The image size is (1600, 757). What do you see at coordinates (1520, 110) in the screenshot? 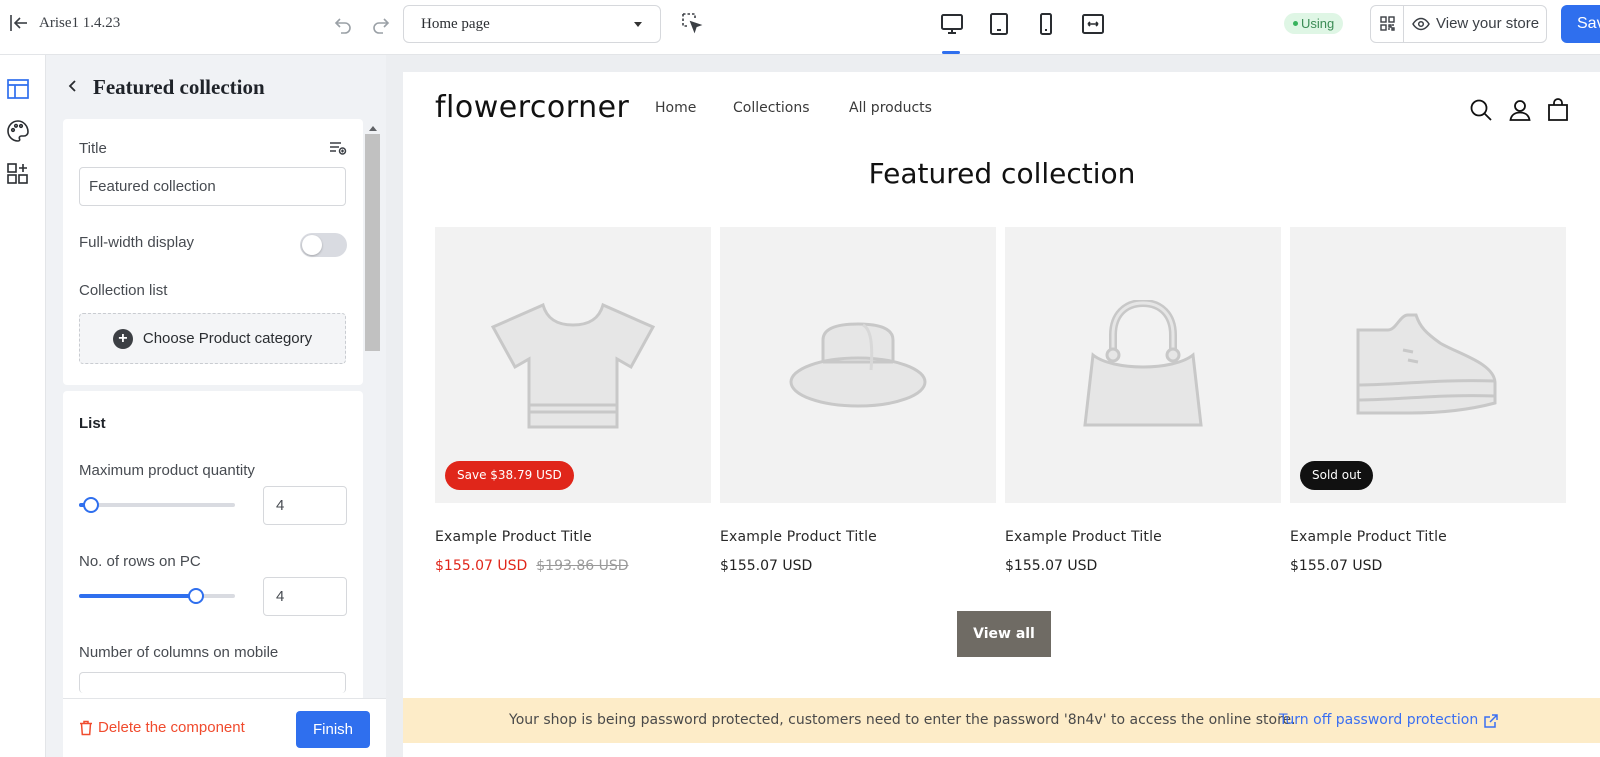
I see `account-icon` at bounding box center [1520, 110].